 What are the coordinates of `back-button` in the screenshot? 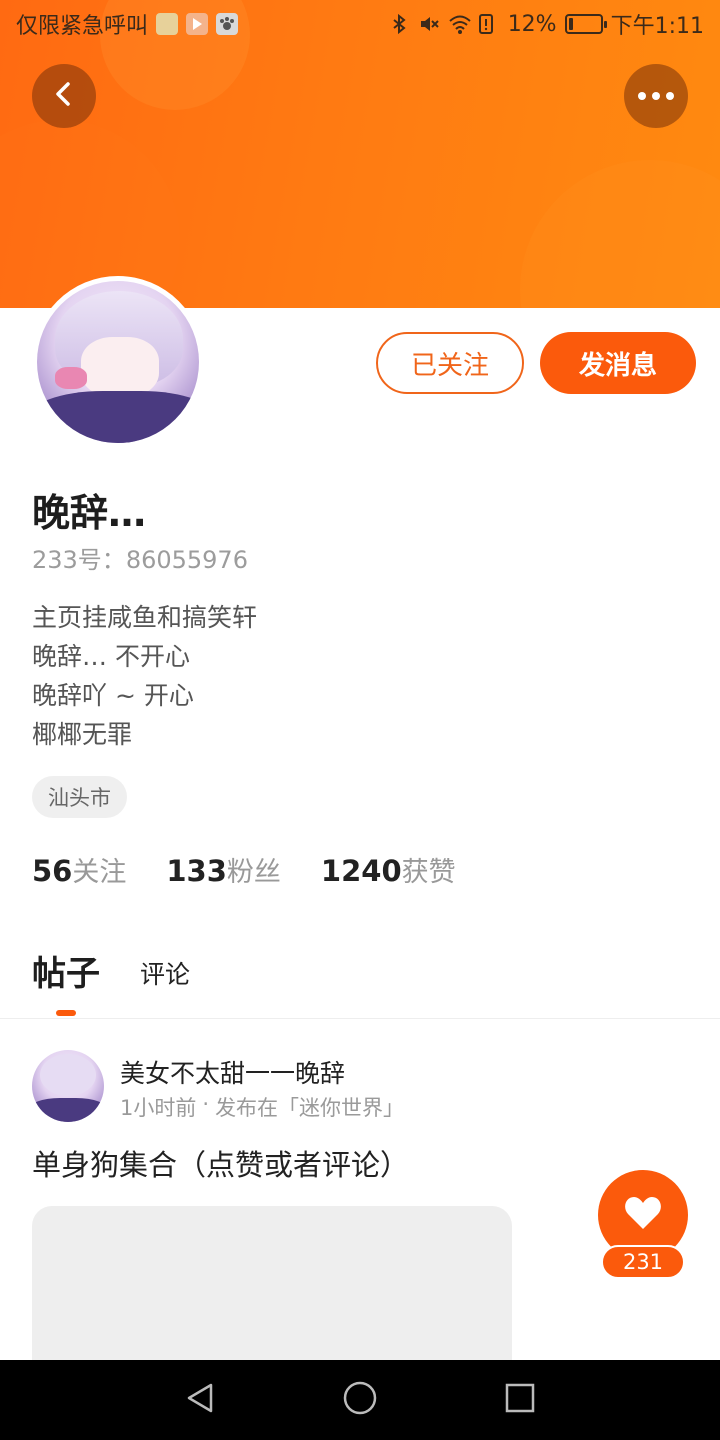 It's located at (64, 96).